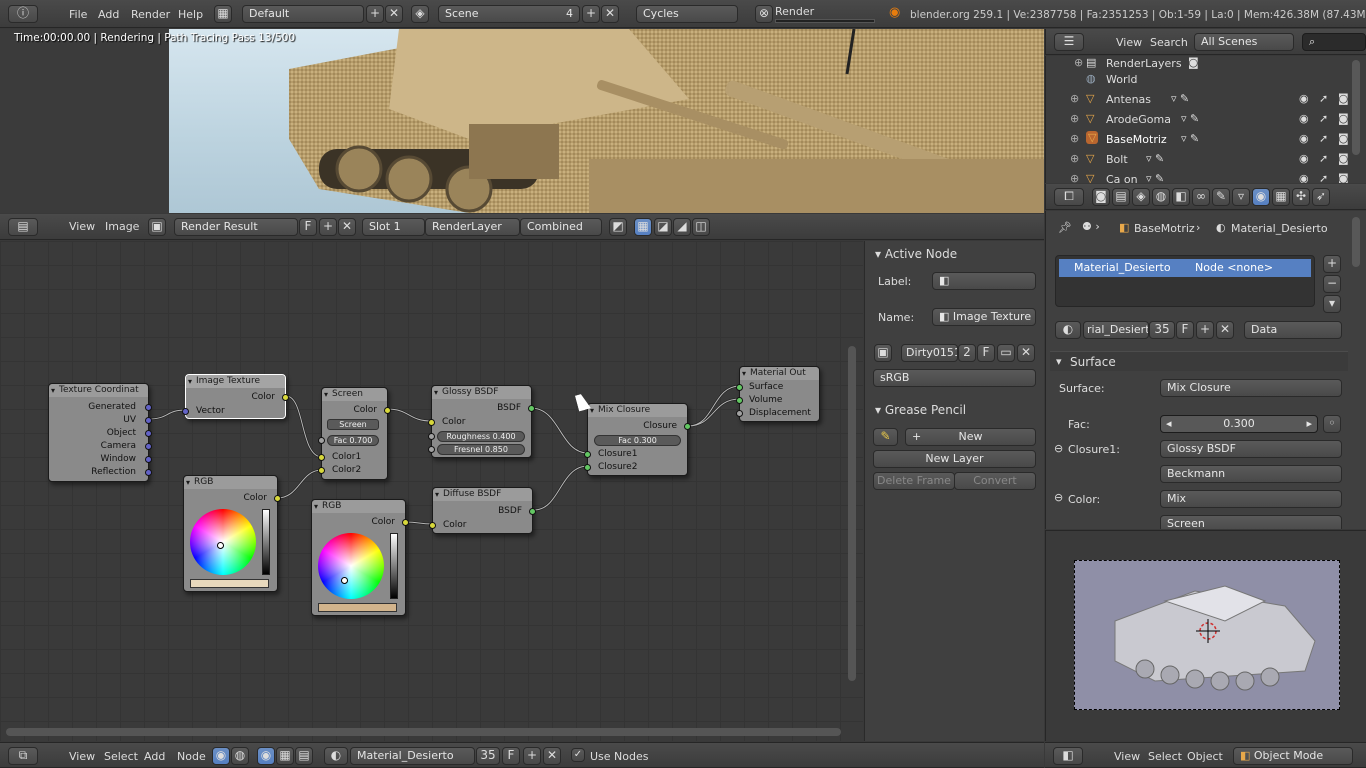  I want to click on image-menu-image: Image, so click(122, 227).